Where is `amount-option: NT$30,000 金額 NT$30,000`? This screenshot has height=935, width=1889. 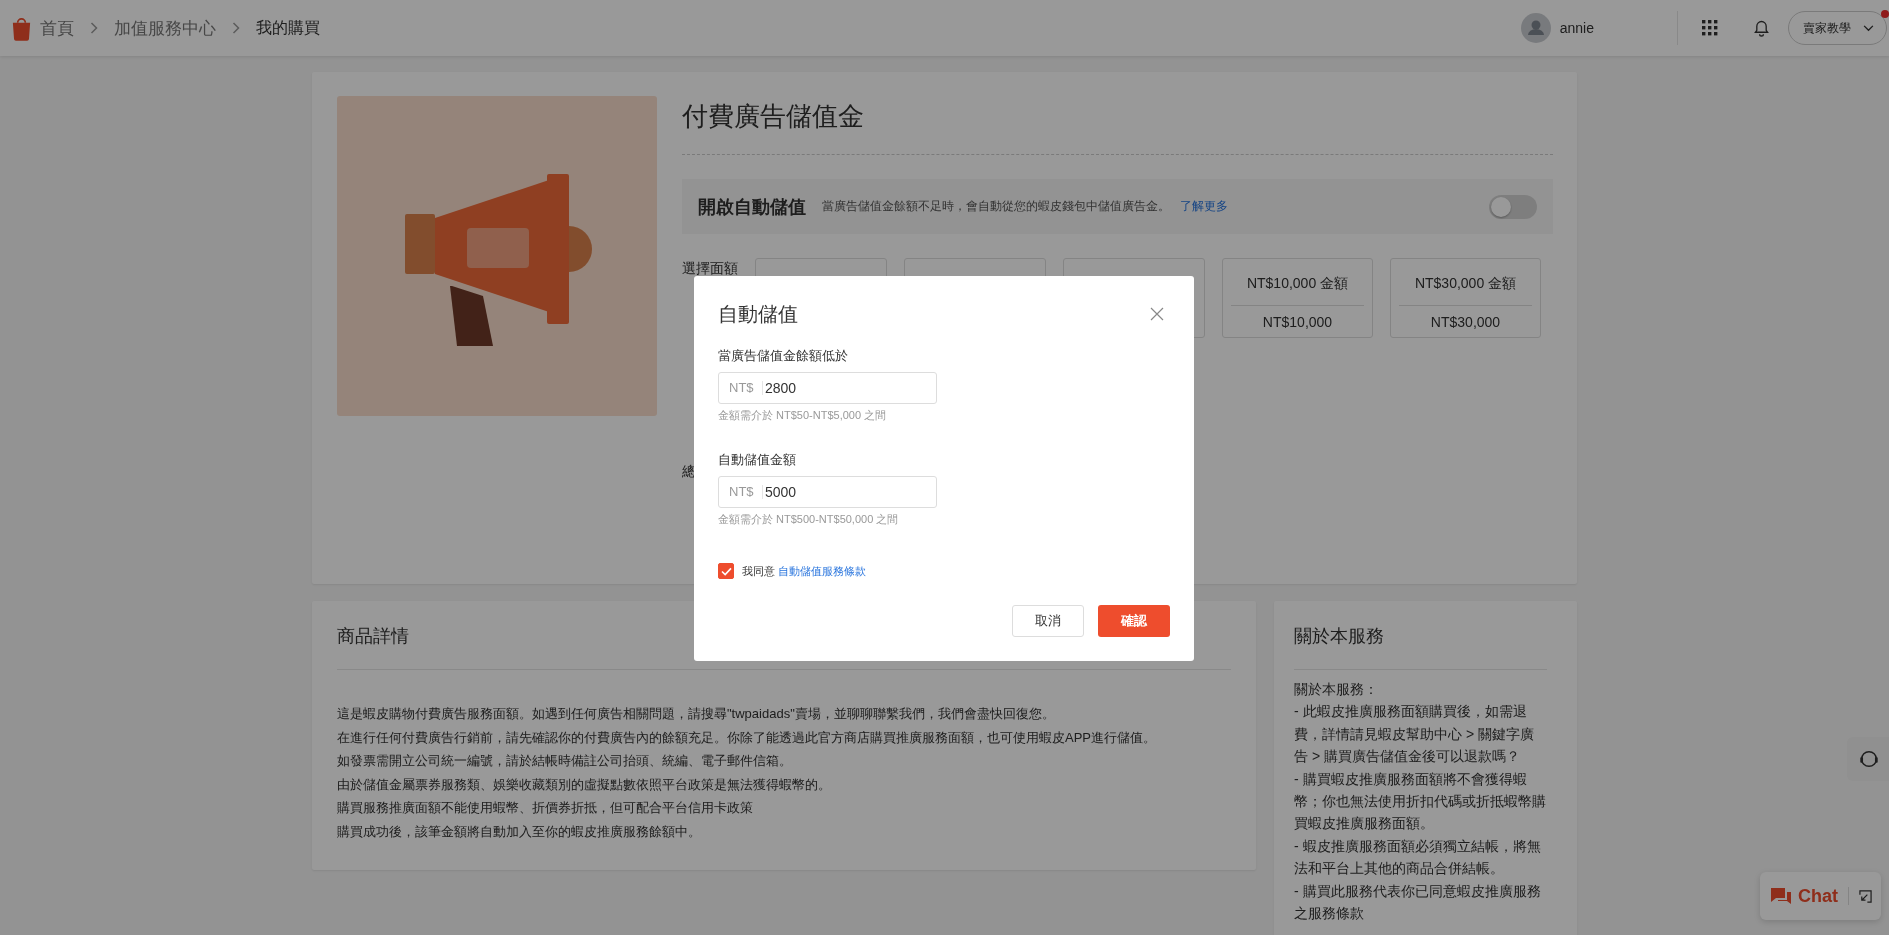 amount-option: NT$30,000 金額 NT$30,000 is located at coordinates (1465, 298).